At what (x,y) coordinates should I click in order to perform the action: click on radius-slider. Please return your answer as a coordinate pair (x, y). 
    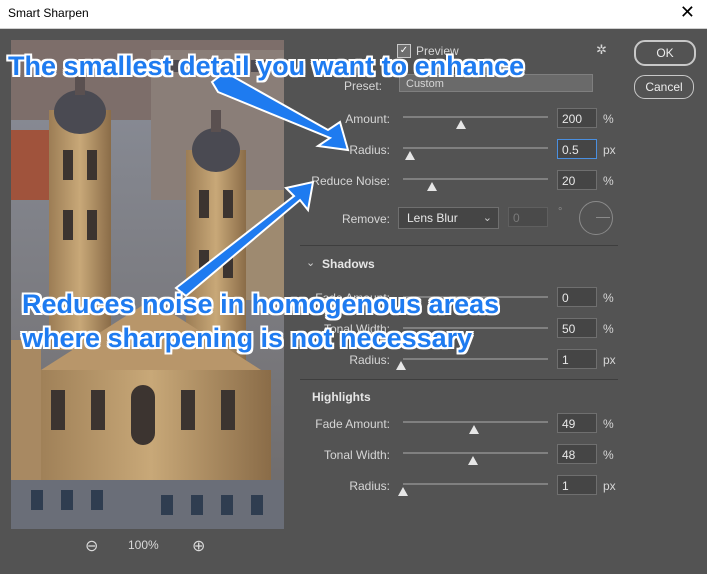
    Looking at the image, I should click on (475, 148).